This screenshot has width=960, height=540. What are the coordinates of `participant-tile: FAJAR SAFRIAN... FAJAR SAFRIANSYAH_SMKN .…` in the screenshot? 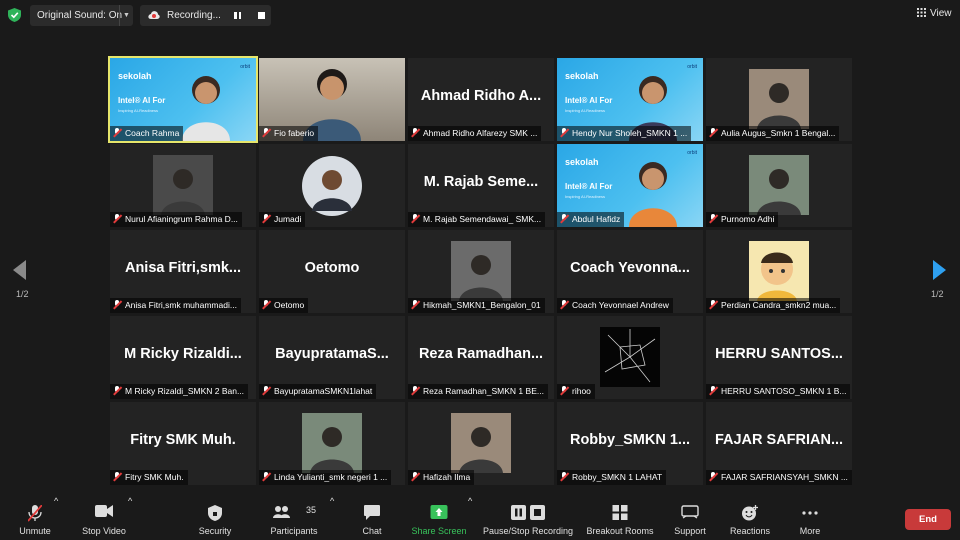 It's located at (779, 443).